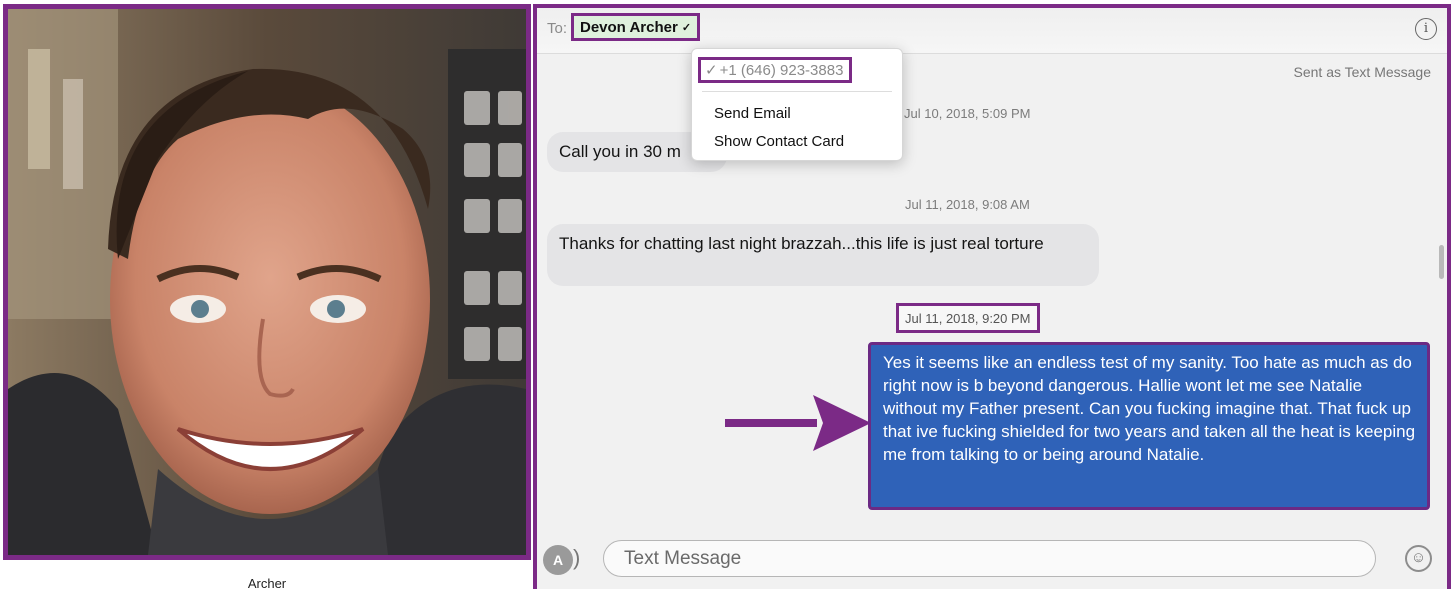 Image resolution: width=1453 pixels, height=591 pixels. I want to click on chevron-down-icon: ✓, so click(686, 28).